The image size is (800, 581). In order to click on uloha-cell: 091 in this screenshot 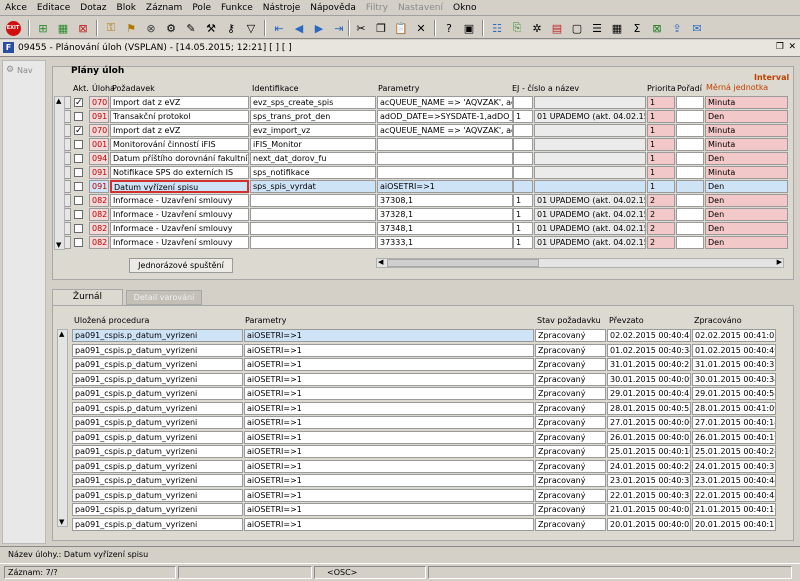, I will do `click(99, 172)`.